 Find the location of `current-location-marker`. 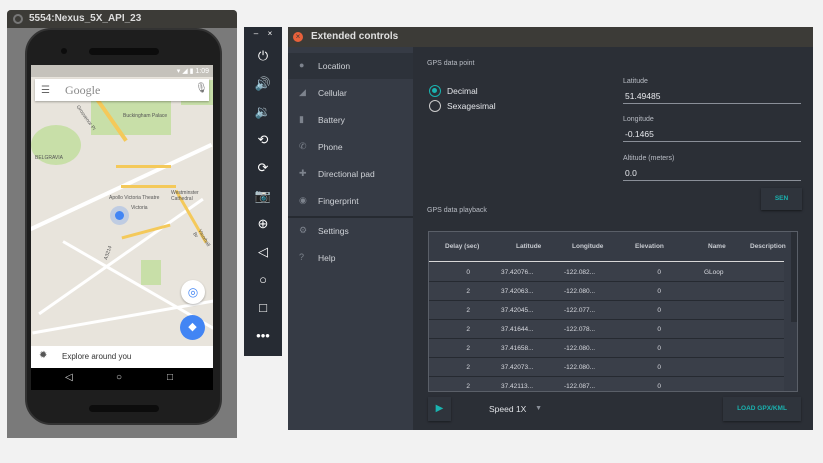

current-location-marker is located at coordinates (119, 215).